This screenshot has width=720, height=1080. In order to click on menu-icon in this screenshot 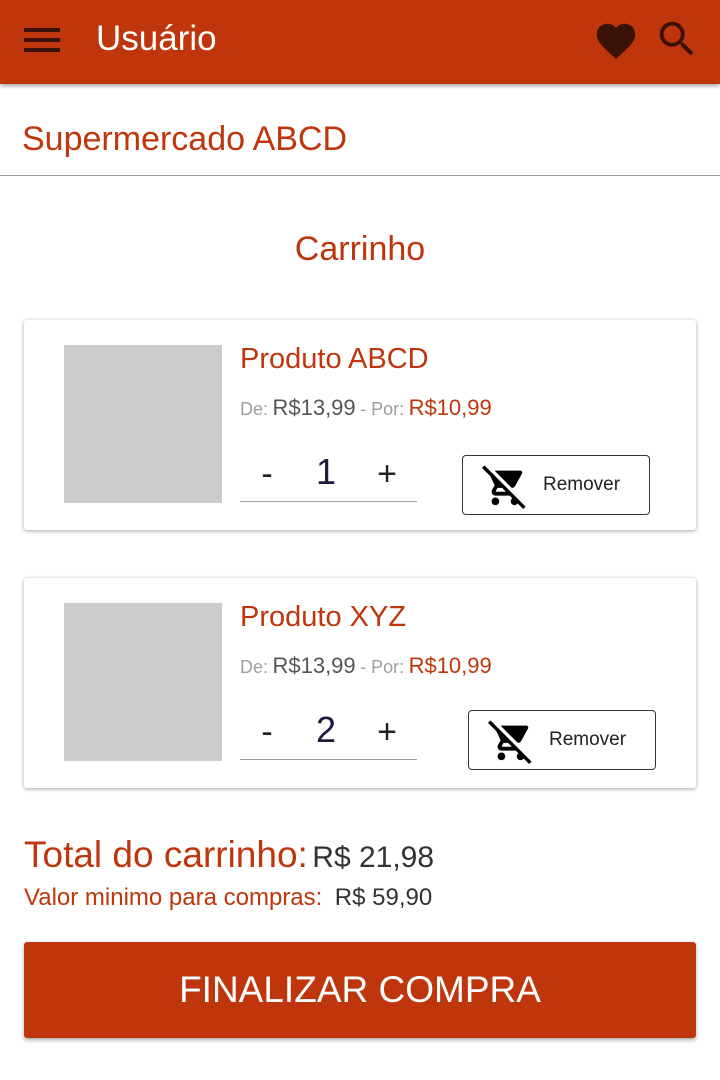, I will do `click(42, 40)`.